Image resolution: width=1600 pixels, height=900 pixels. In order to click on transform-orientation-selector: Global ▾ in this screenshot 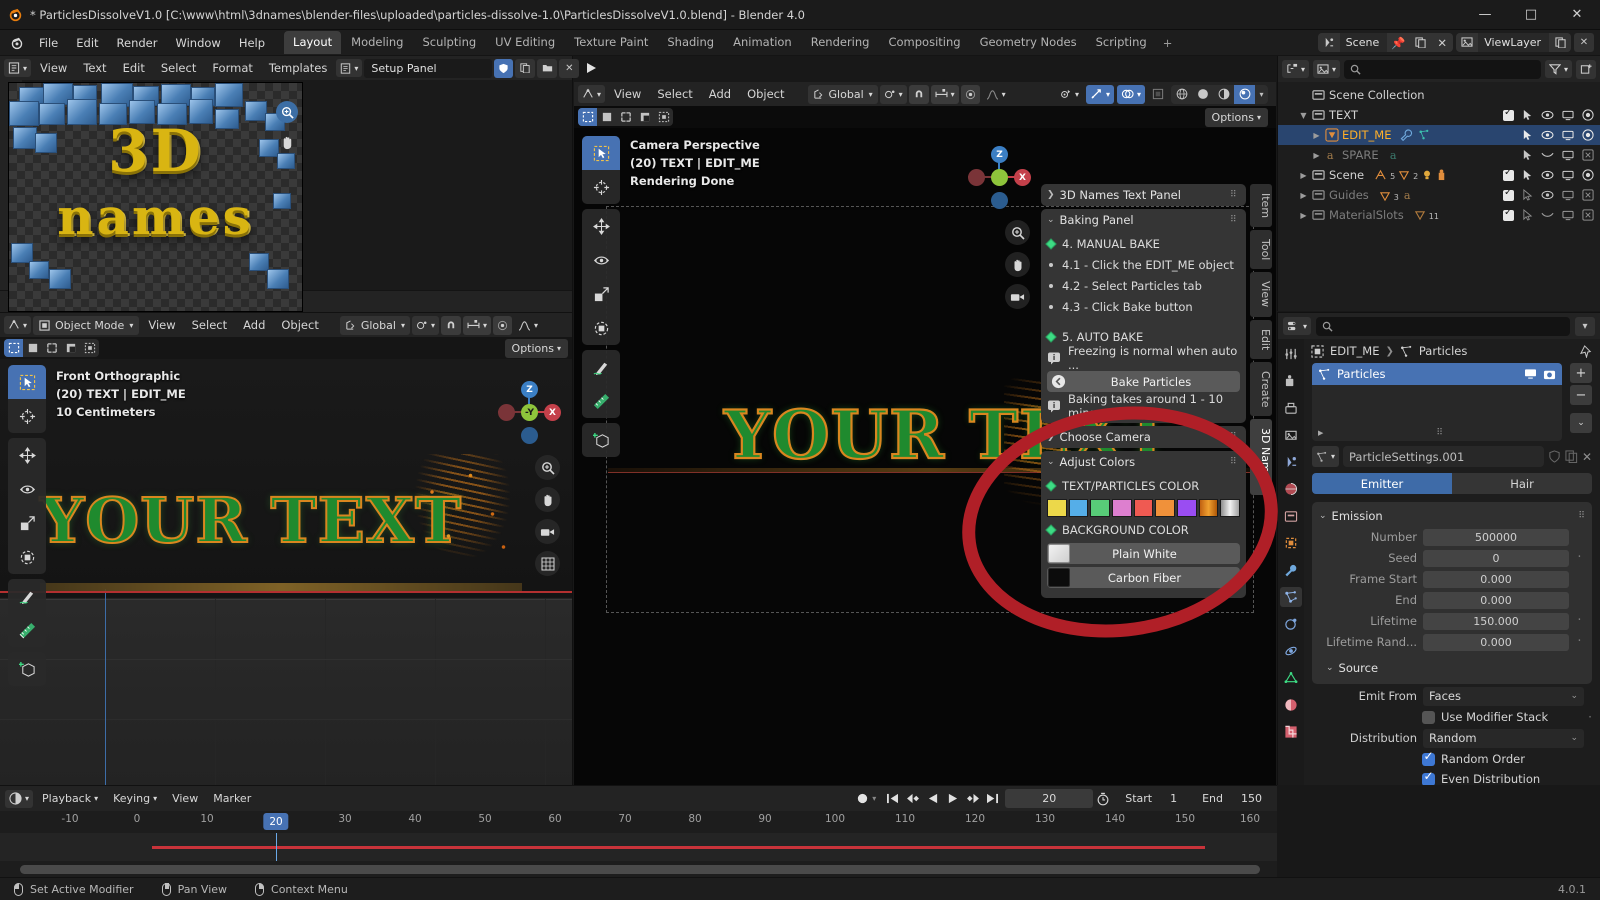, I will do `click(374, 325)`.